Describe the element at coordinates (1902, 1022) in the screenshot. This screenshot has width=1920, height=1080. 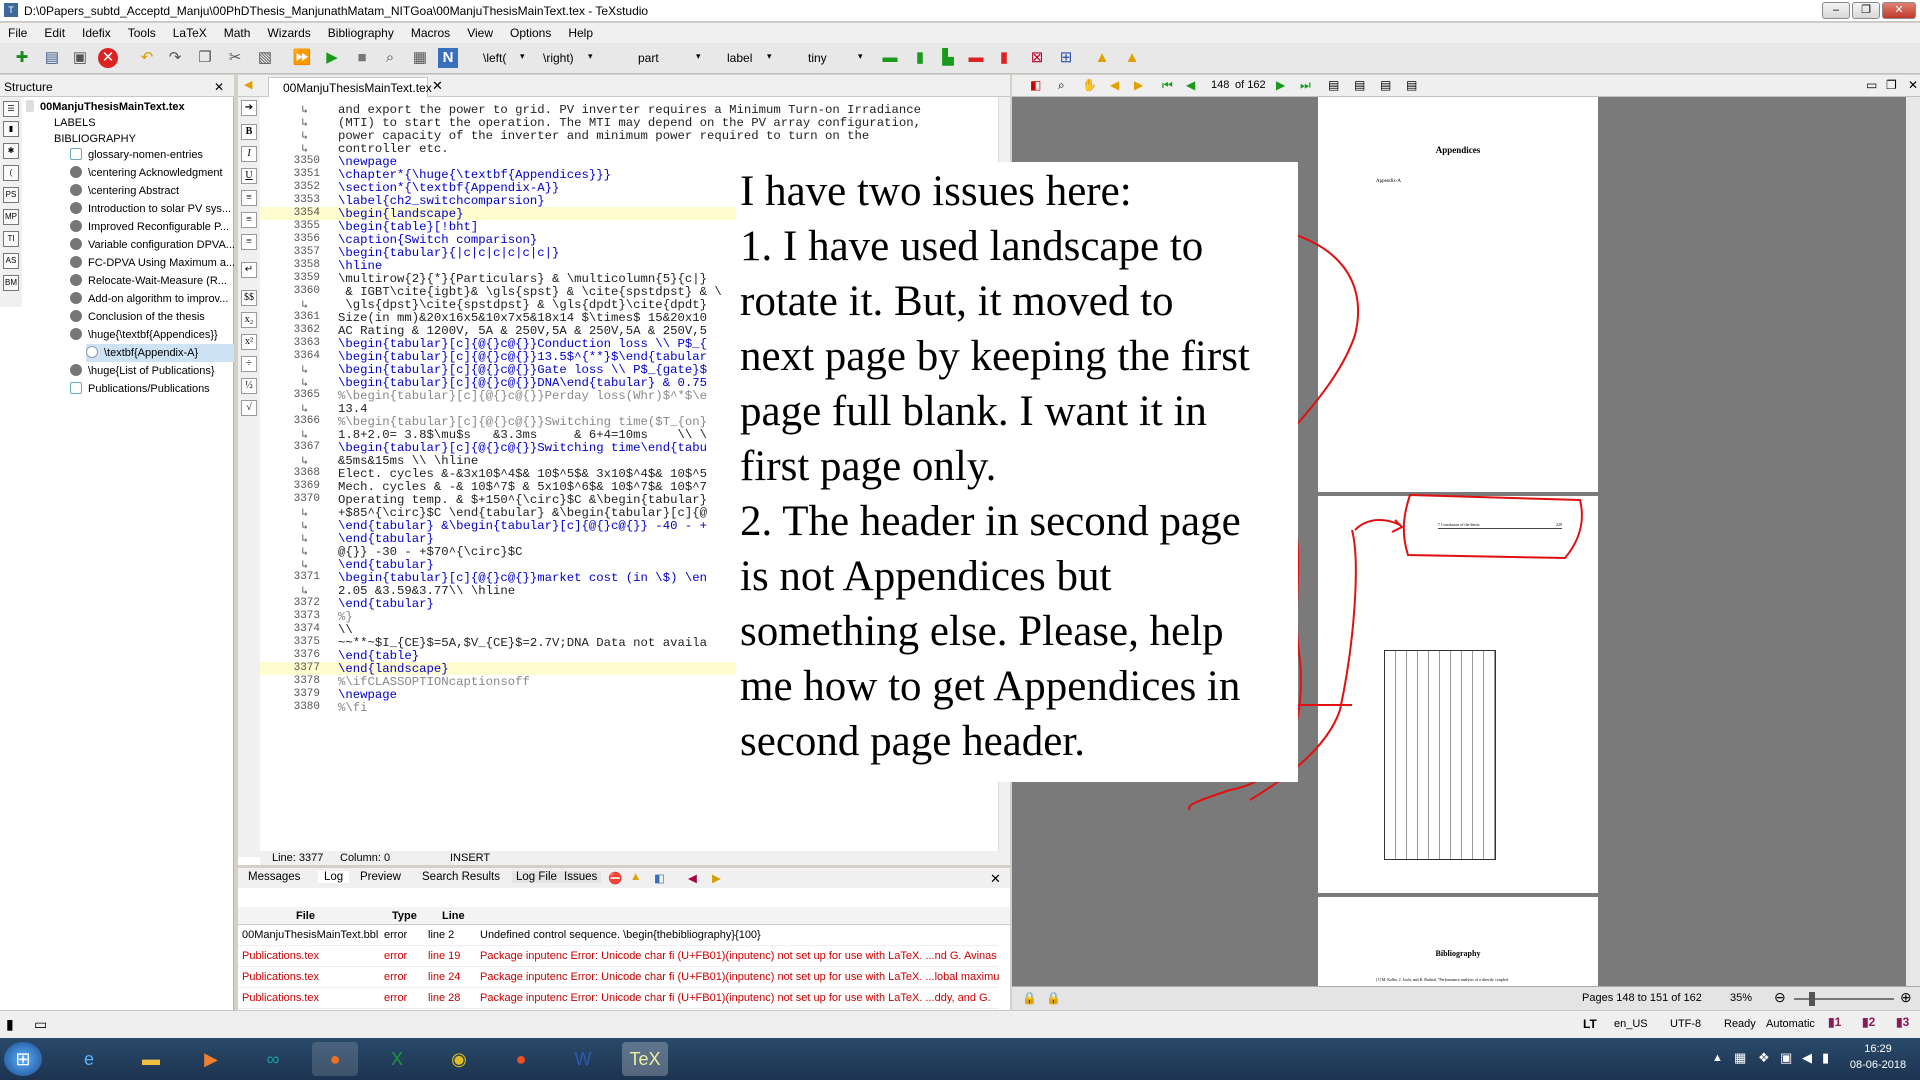
I see `bookmark-3-icon: ▮3` at that location.